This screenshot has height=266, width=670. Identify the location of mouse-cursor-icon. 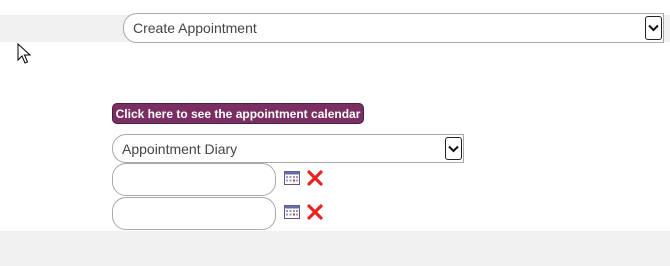
(24, 53).